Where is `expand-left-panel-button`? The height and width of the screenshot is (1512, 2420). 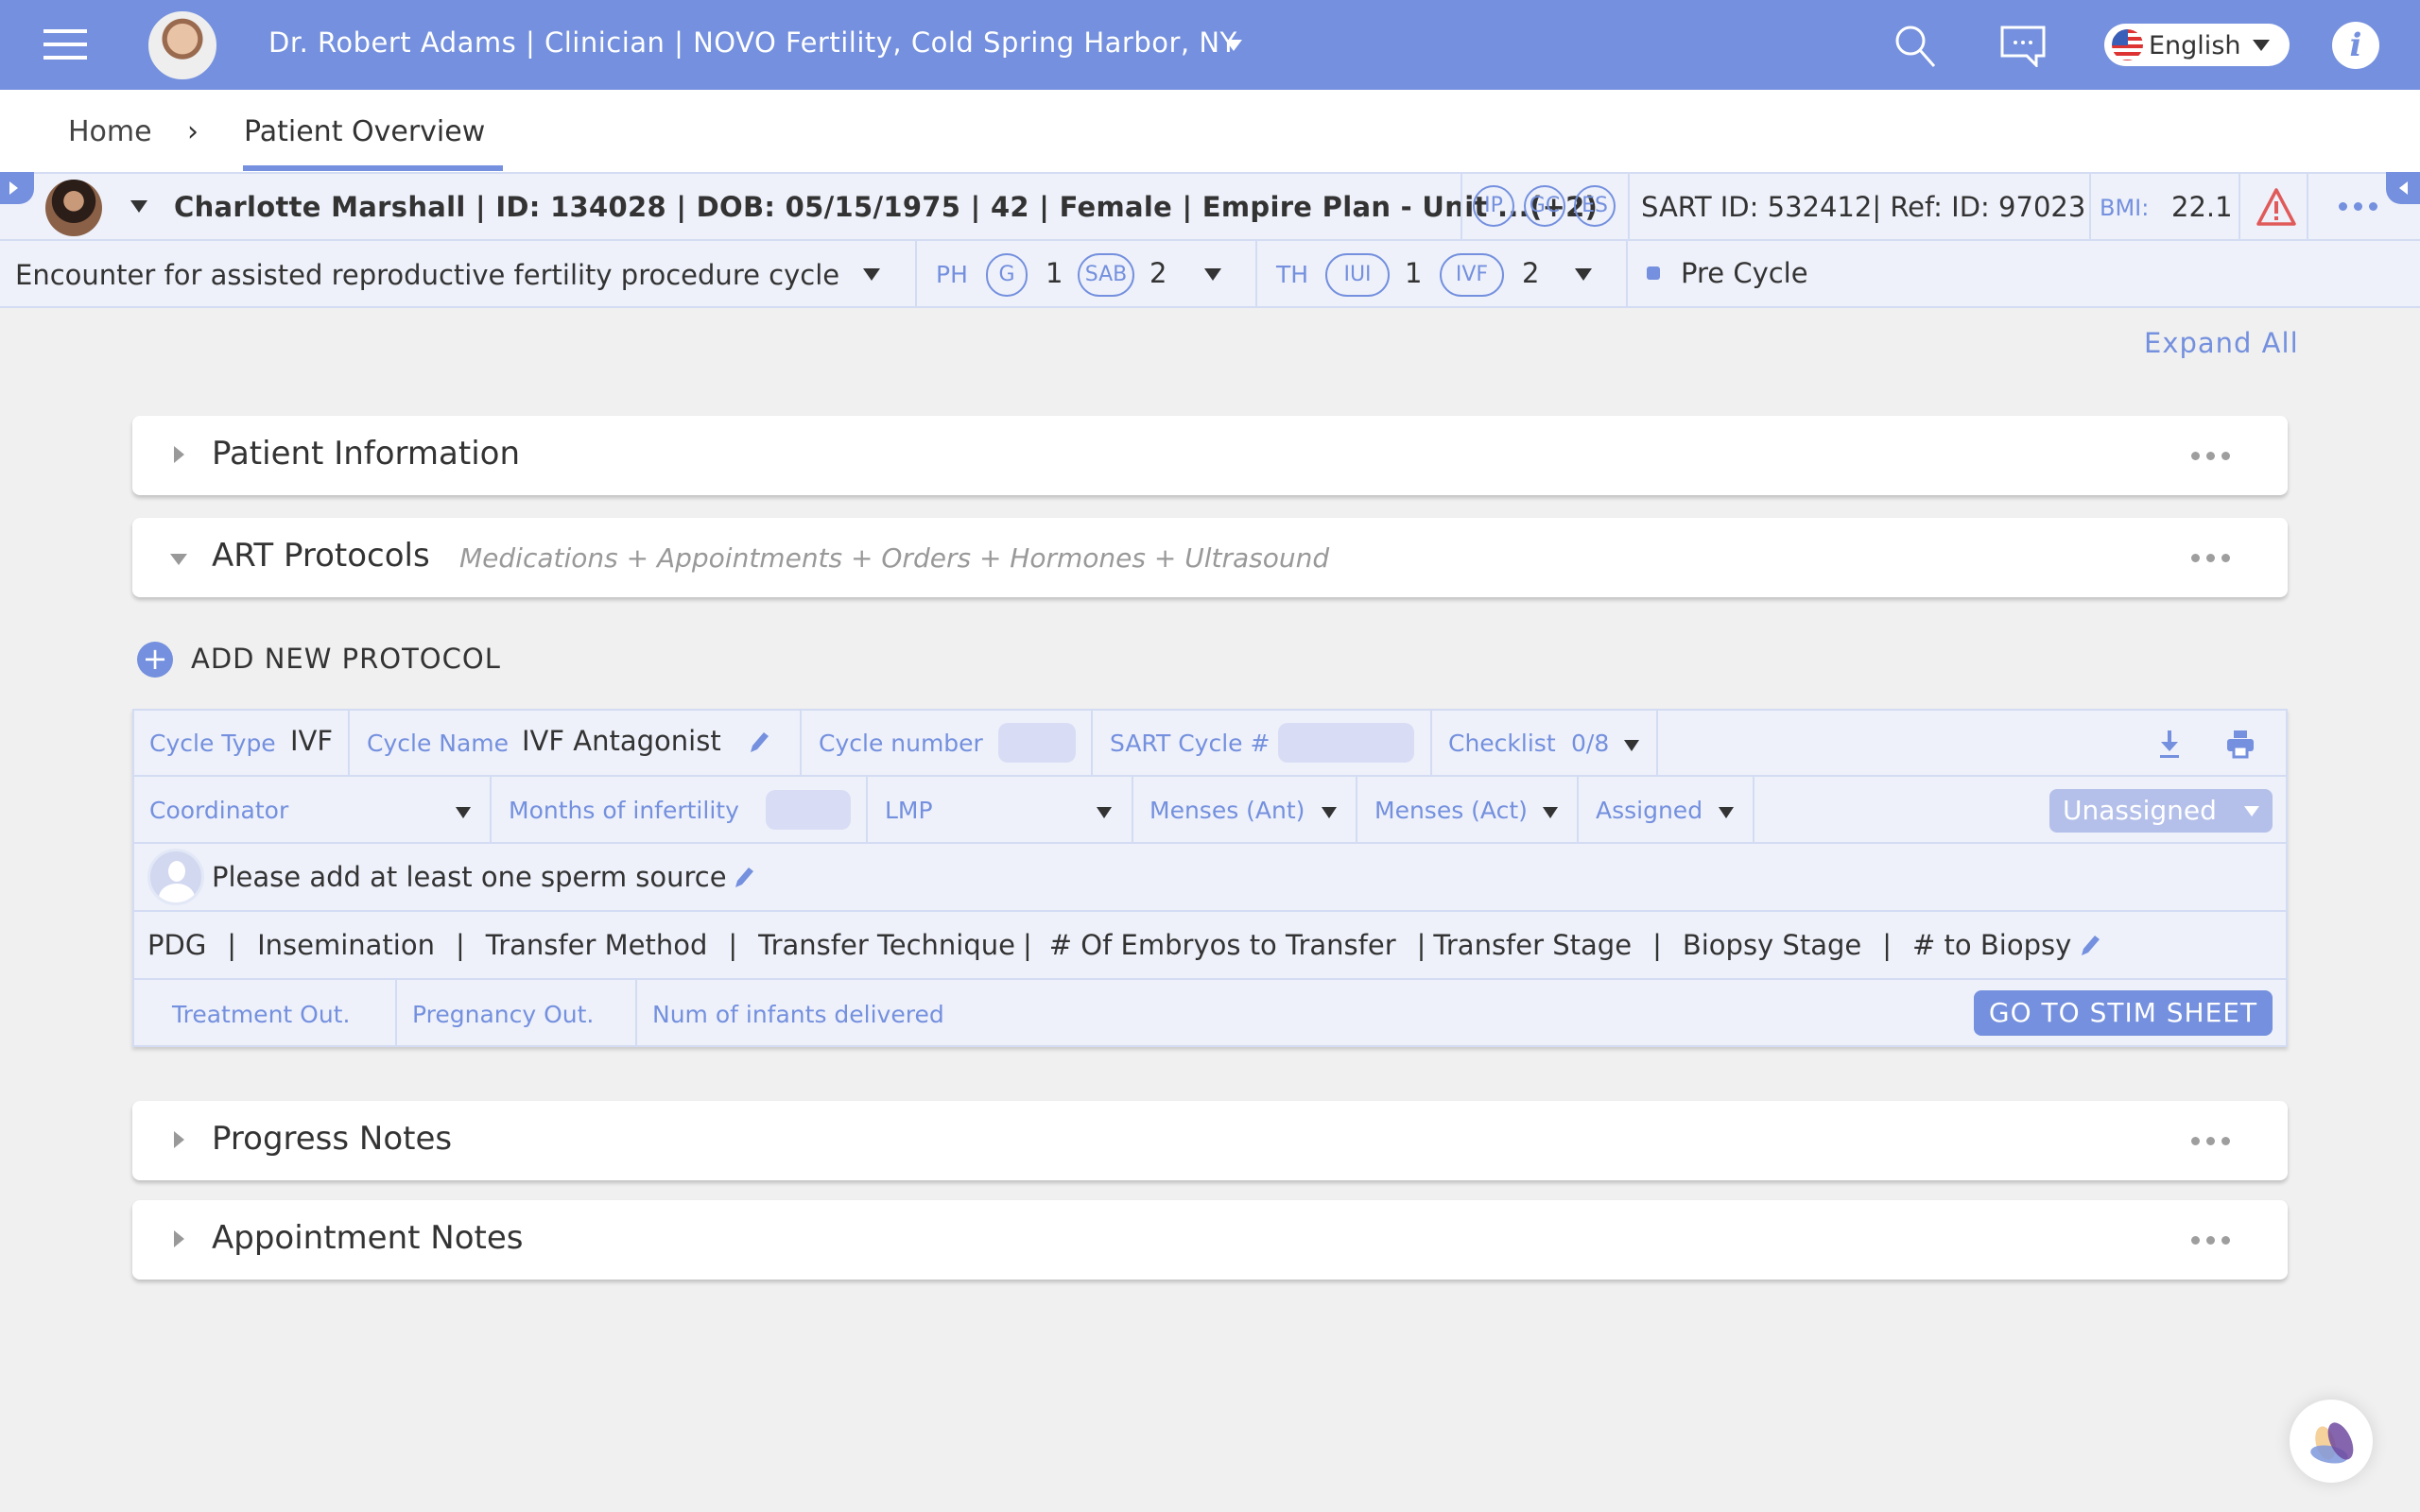 expand-left-panel-button is located at coordinates (17, 188).